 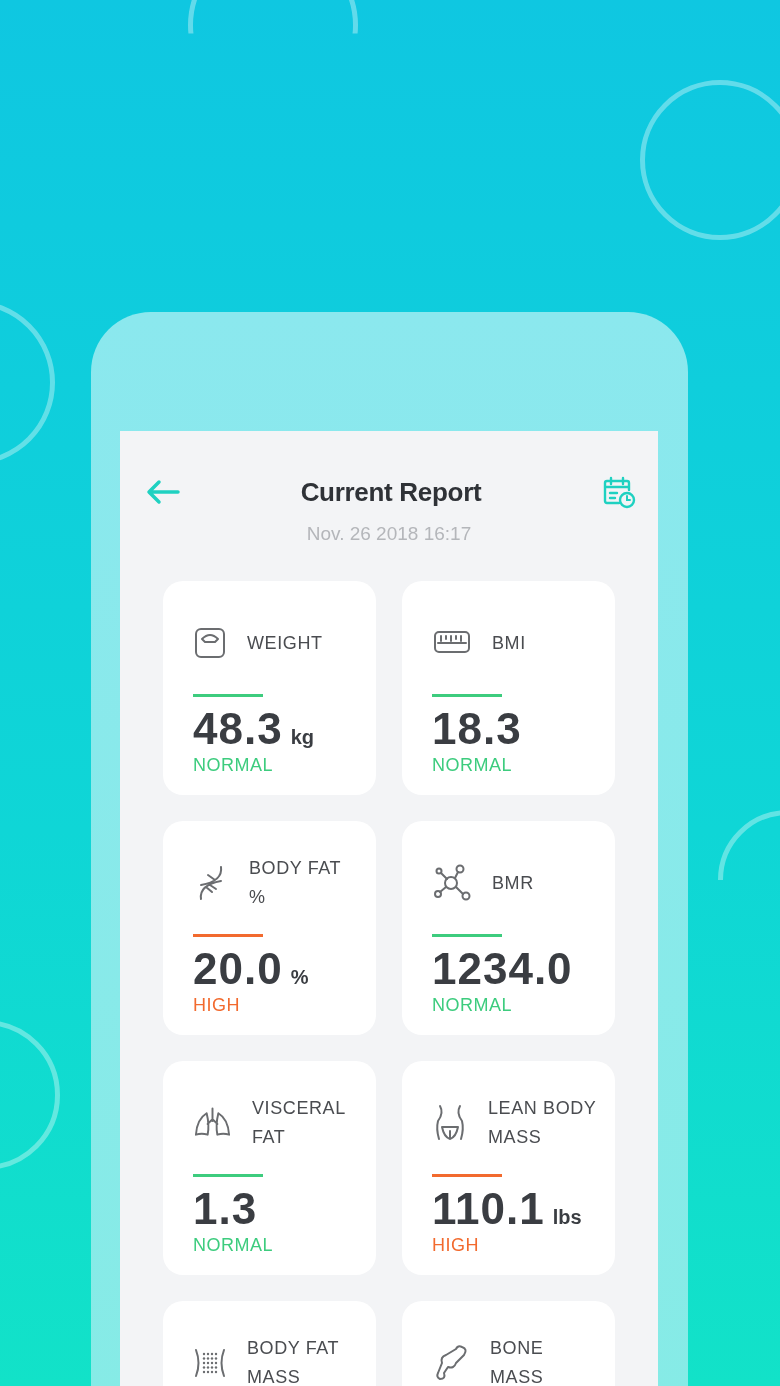 What do you see at coordinates (508, 688) in the screenshot?
I see `metric-card: BMI 18.3 NORMAL` at bounding box center [508, 688].